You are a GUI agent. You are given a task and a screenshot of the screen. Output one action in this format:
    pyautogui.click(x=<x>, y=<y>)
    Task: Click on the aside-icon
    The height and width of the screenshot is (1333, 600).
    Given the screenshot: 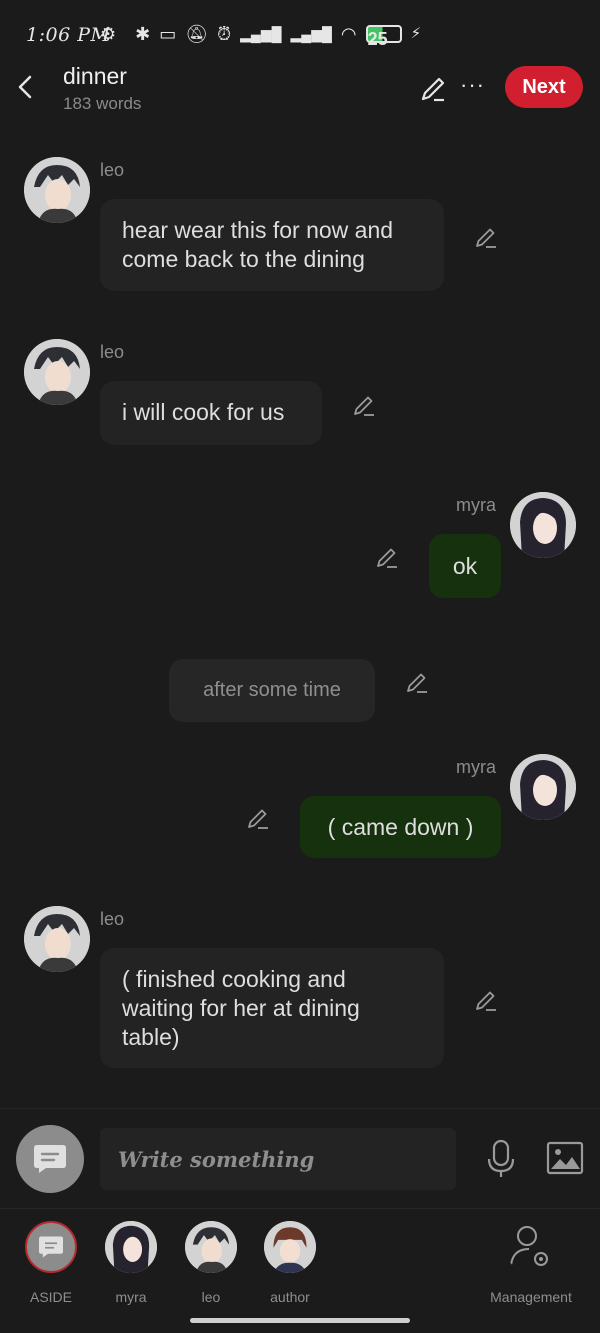 What is the action you would take?
    pyautogui.click(x=51, y=1247)
    